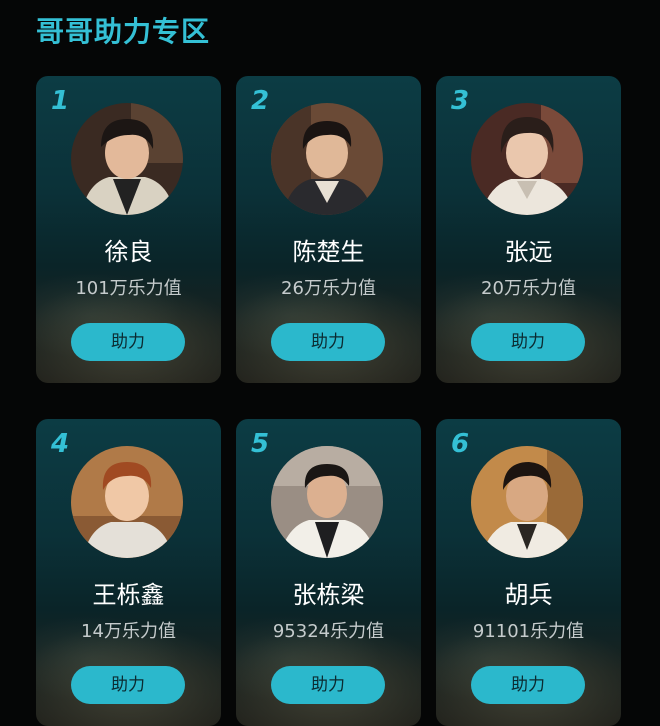 The height and width of the screenshot is (726, 660). I want to click on artist-name: 徐良, so click(128, 252).